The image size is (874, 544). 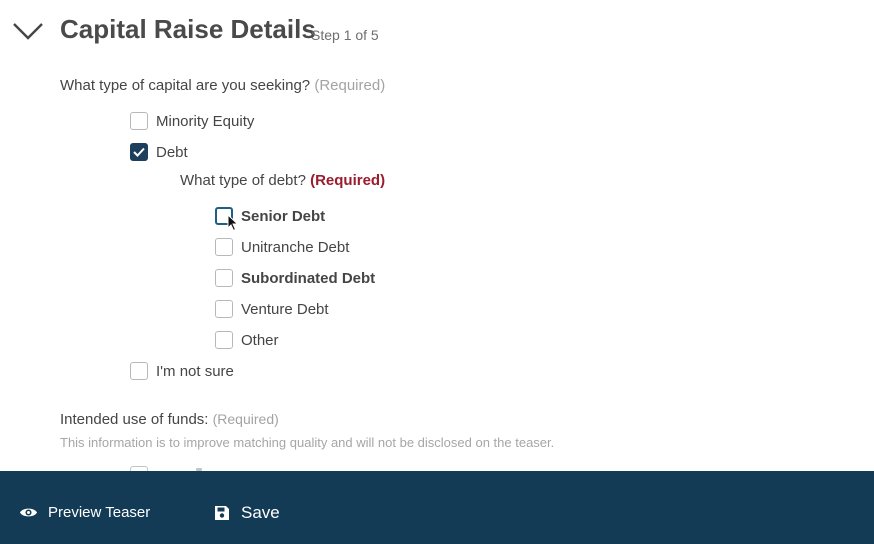 What do you see at coordinates (188, 29) in the screenshot?
I see `page-title: Capital Raise Details` at bounding box center [188, 29].